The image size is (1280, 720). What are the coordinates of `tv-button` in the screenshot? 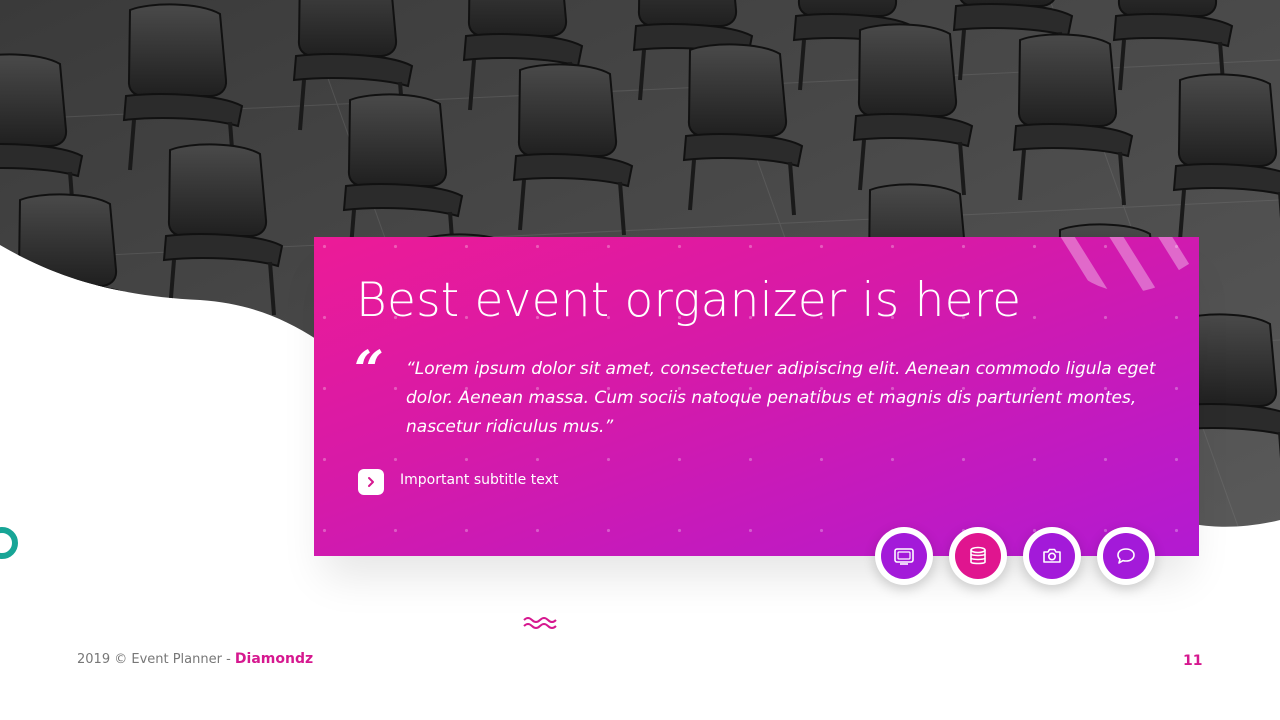 It's located at (904, 556).